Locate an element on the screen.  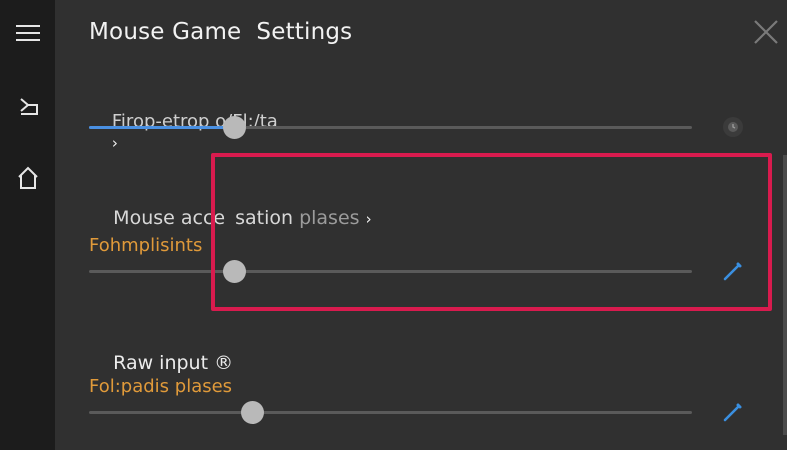
section-3-label-text: Raw input is located at coordinates (161, 363).